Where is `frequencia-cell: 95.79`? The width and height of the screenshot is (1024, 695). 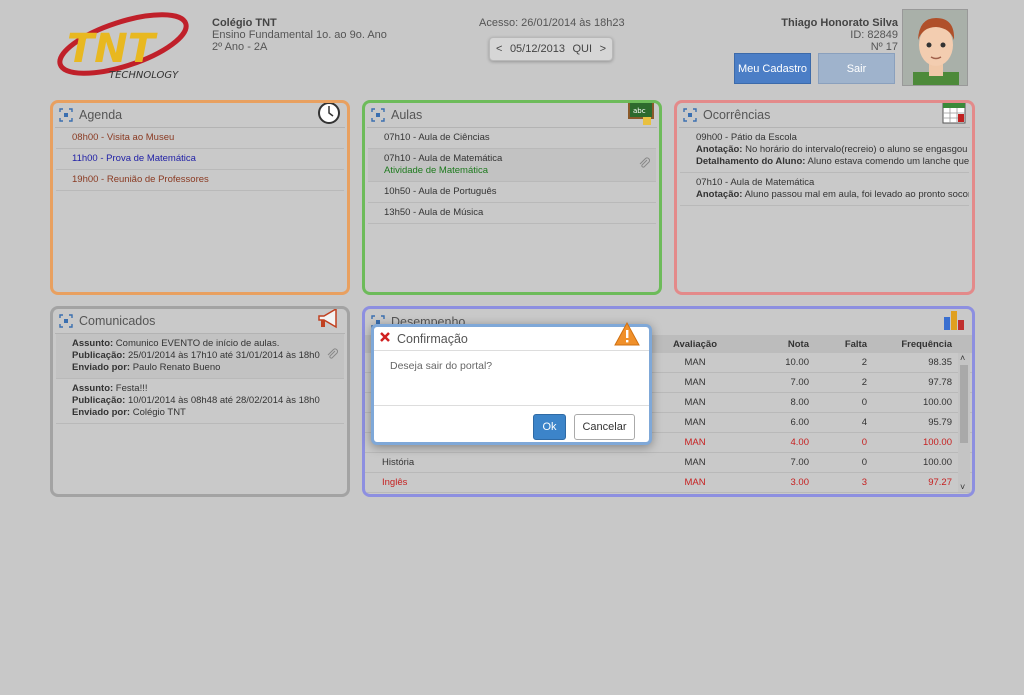
frequencia-cell: 95.79 is located at coordinates (940, 422).